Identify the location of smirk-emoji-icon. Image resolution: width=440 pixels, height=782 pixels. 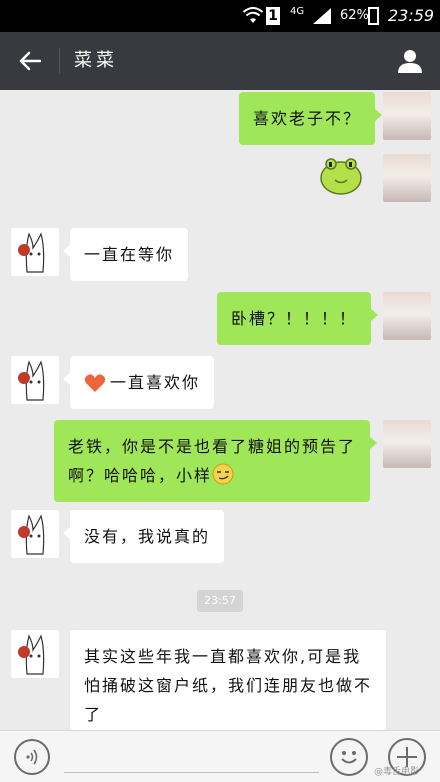
(223, 474).